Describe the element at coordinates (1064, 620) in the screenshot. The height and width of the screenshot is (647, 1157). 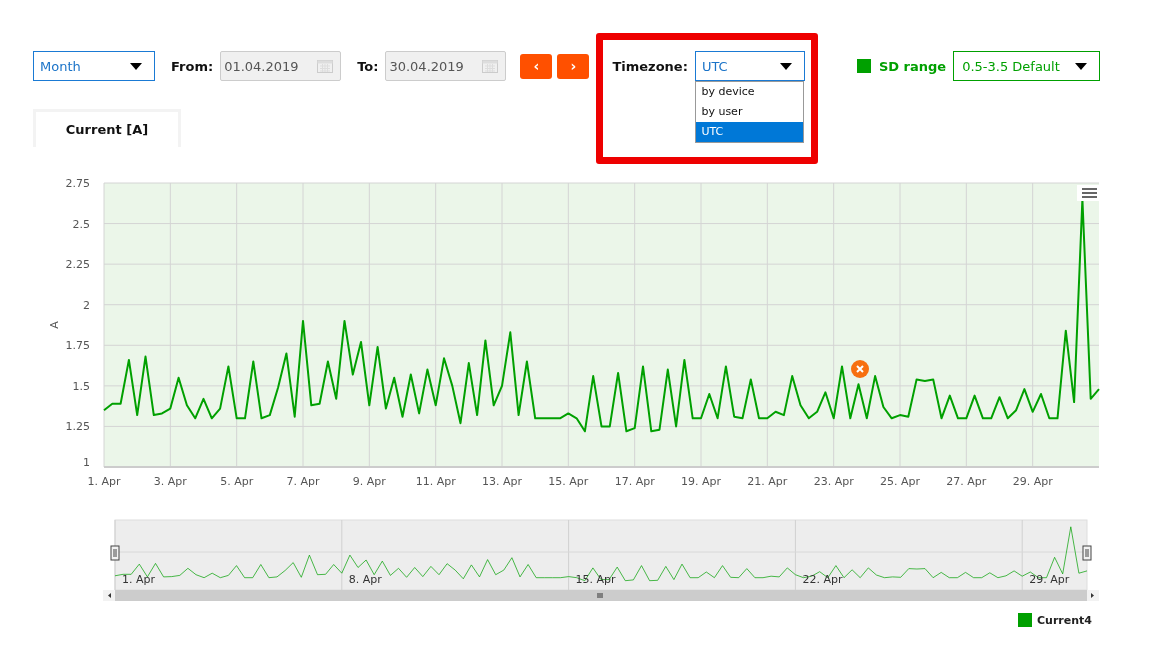
I see `legend-label: Current4` at that location.